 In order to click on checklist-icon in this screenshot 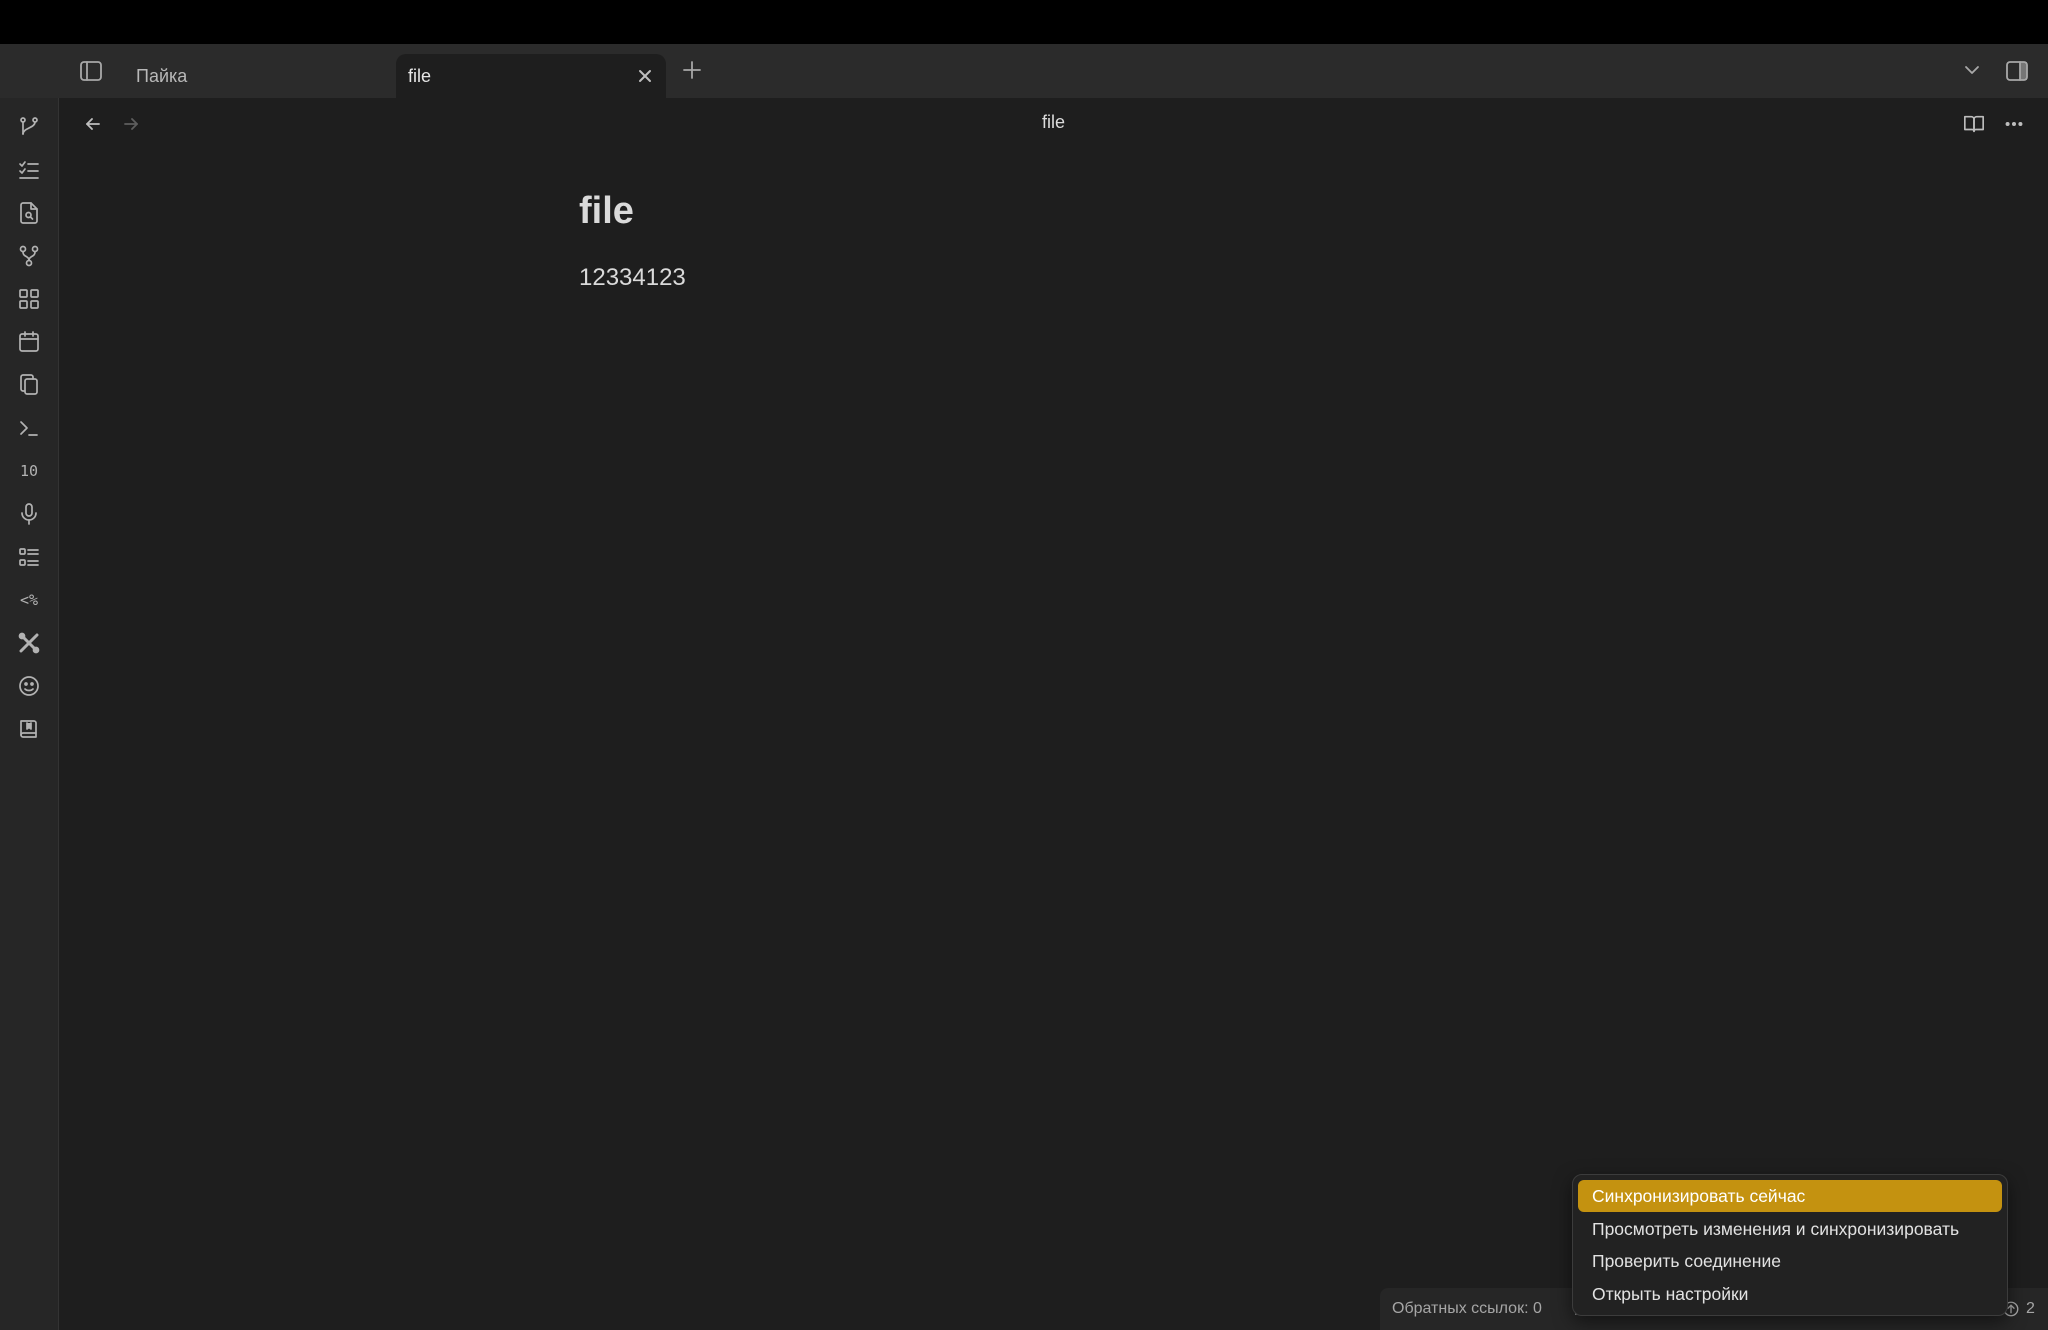, I will do `click(29, 170)`.